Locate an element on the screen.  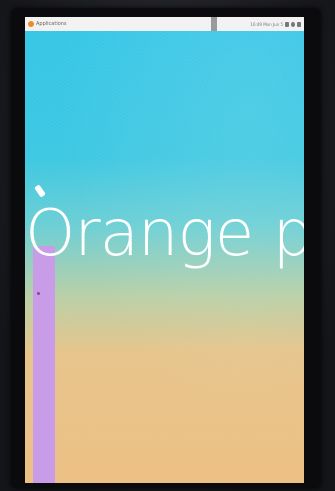
menu-logo-icon is located at coordinates (31, 24).